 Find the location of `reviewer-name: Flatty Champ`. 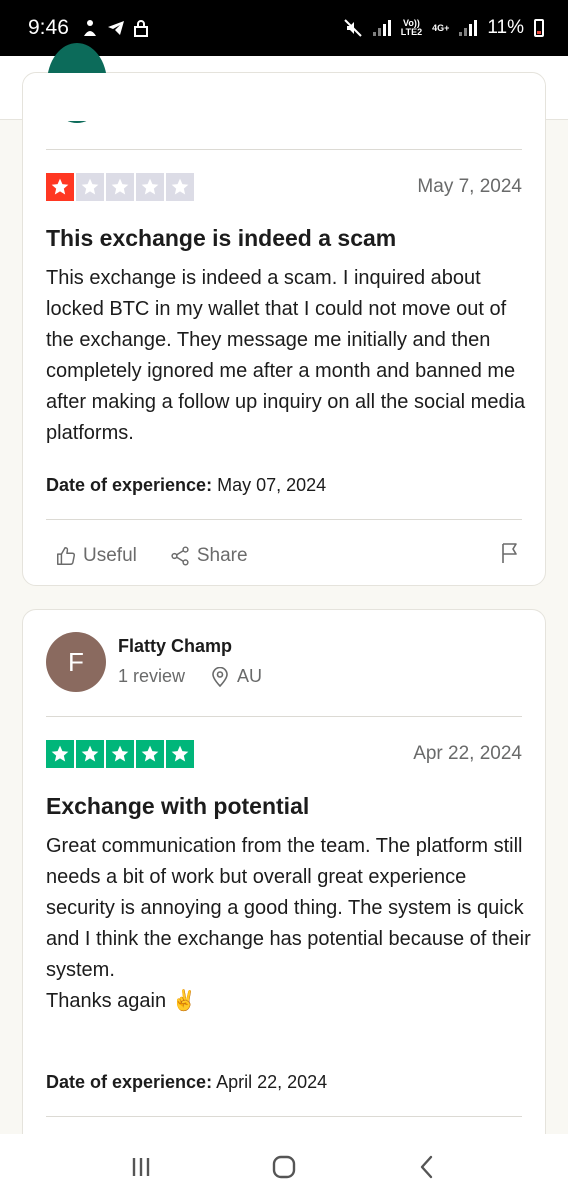

reviewer-name: Flatty Champ is located at coordinates (175, 646).